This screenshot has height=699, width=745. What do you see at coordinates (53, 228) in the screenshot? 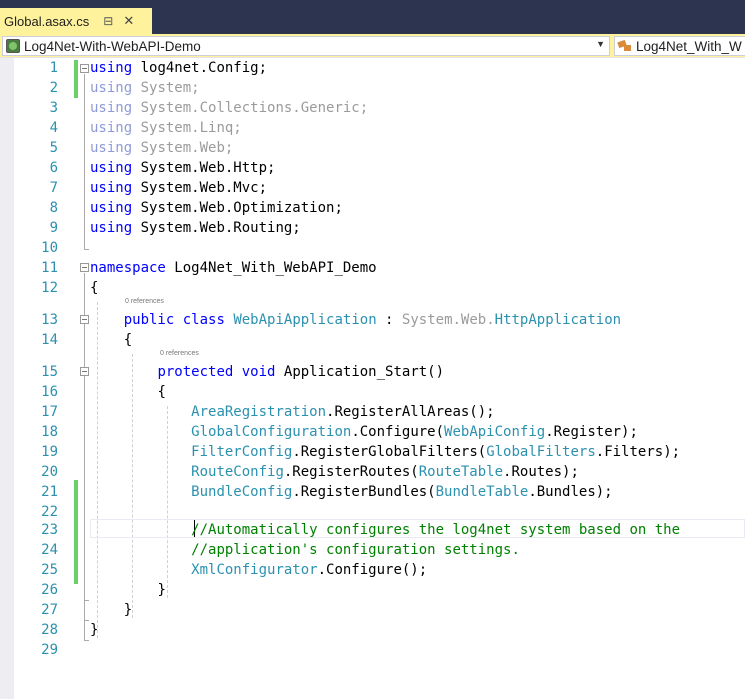
I see `line-number: 9` at bounding box center [53, 228].